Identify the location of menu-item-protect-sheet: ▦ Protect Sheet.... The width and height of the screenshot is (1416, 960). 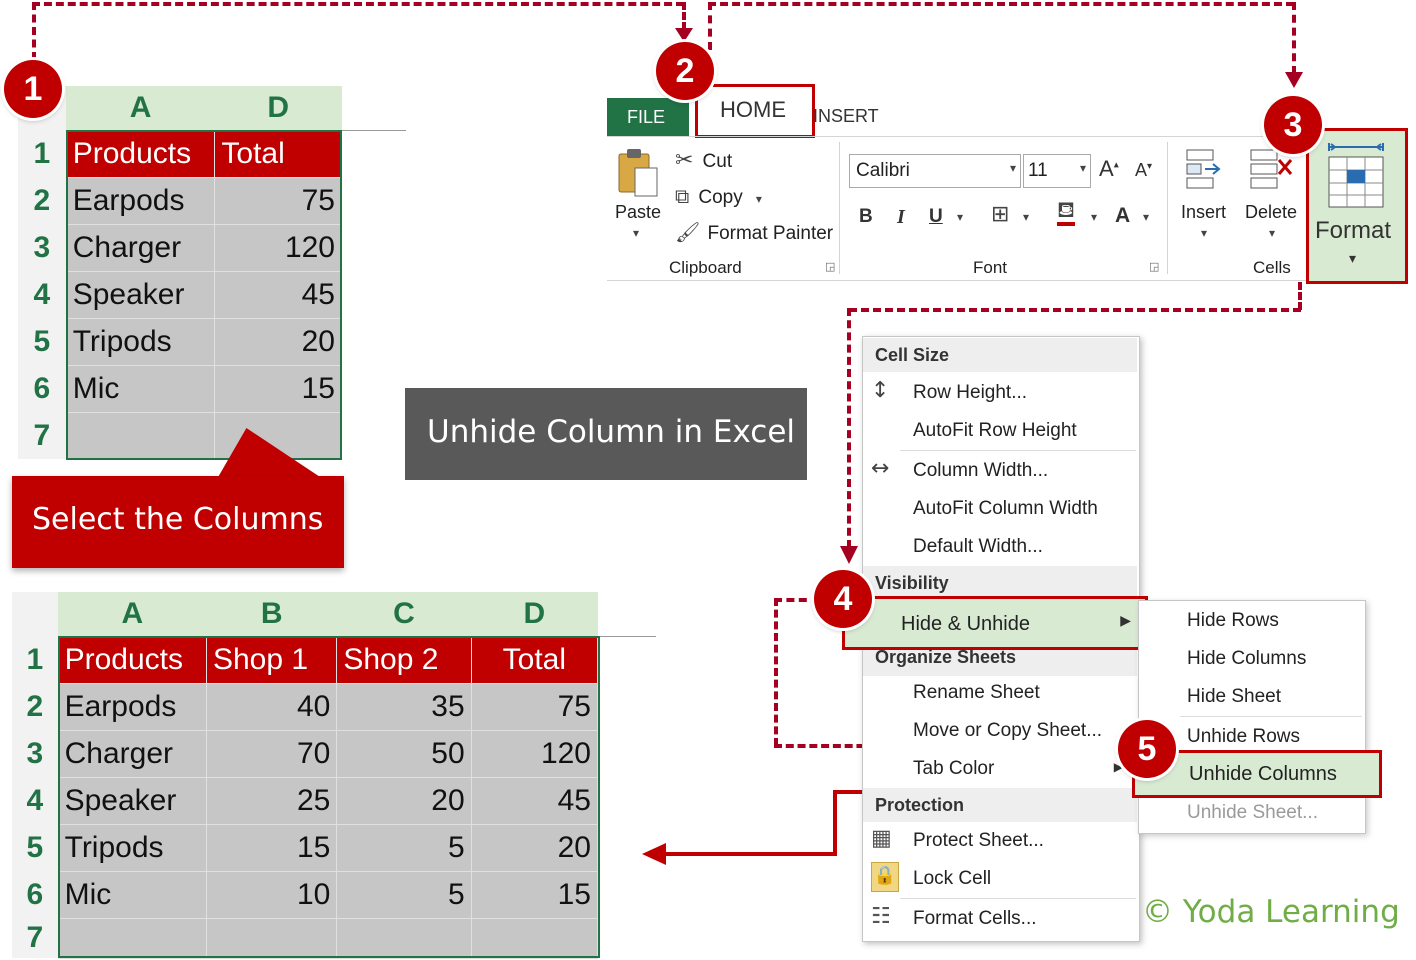
(1000, 841).